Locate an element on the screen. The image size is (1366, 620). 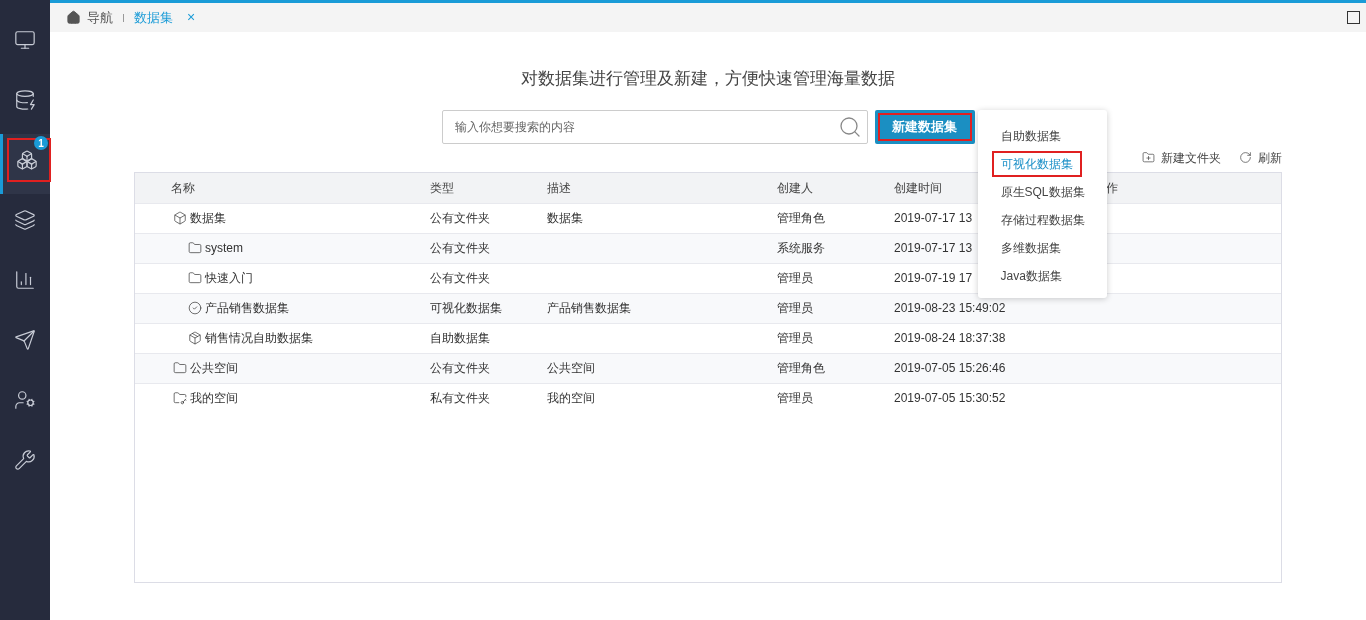
table-cell-text: 2019-08-24 18:37:38 is located at coordinates (950, 338).